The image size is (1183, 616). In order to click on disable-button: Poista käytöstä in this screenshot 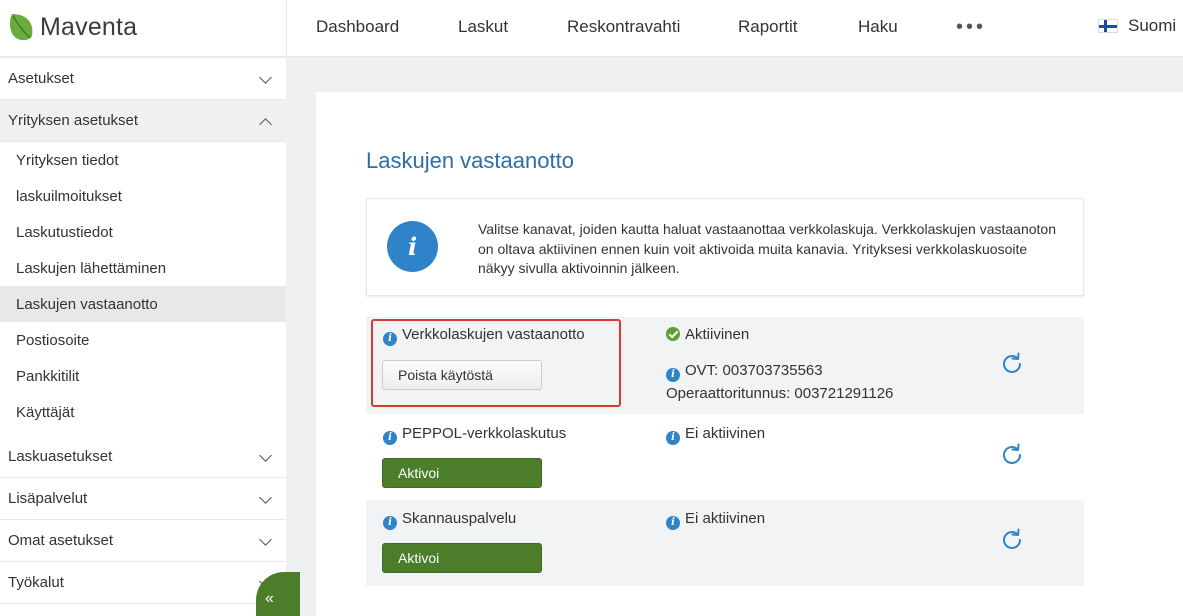, I will do `click(462, 375)`.